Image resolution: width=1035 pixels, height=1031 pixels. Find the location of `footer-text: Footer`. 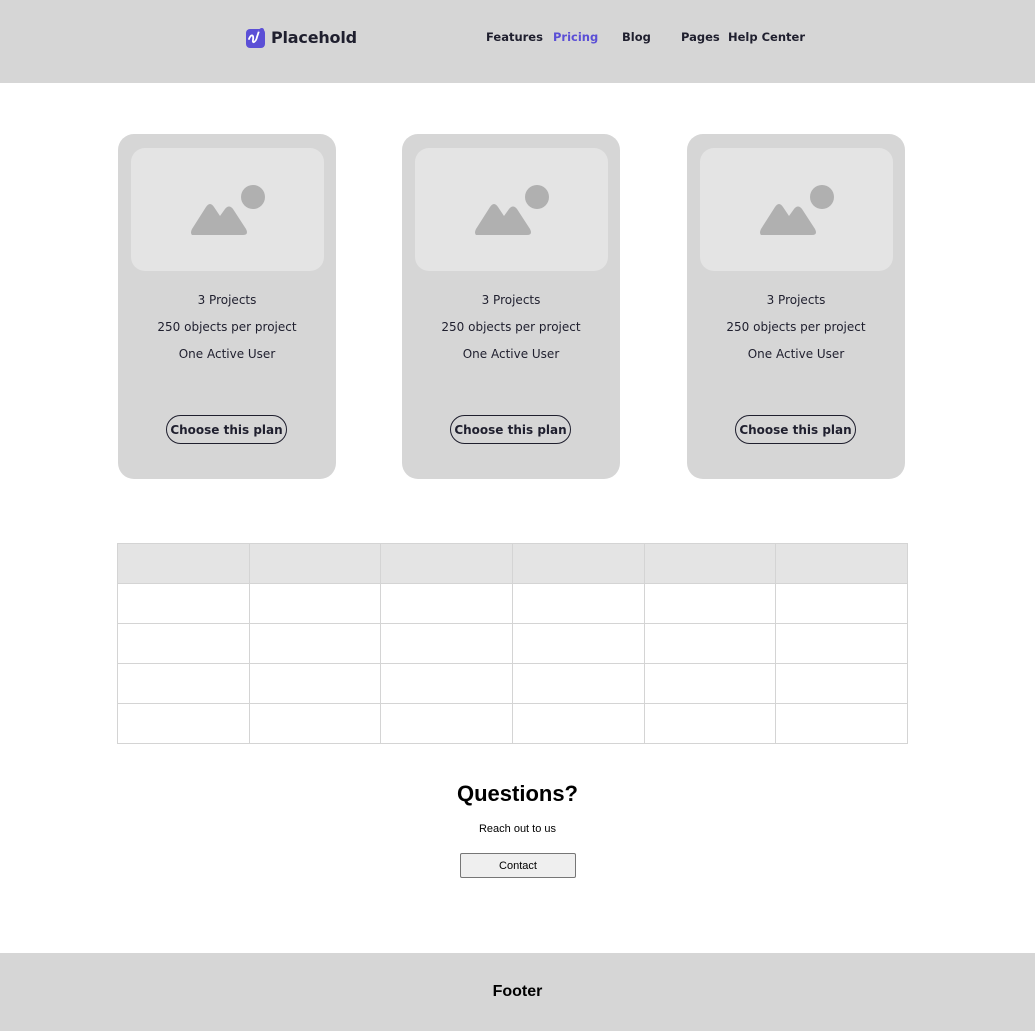

footer-text: Footer is located at coordinates (517, 991).